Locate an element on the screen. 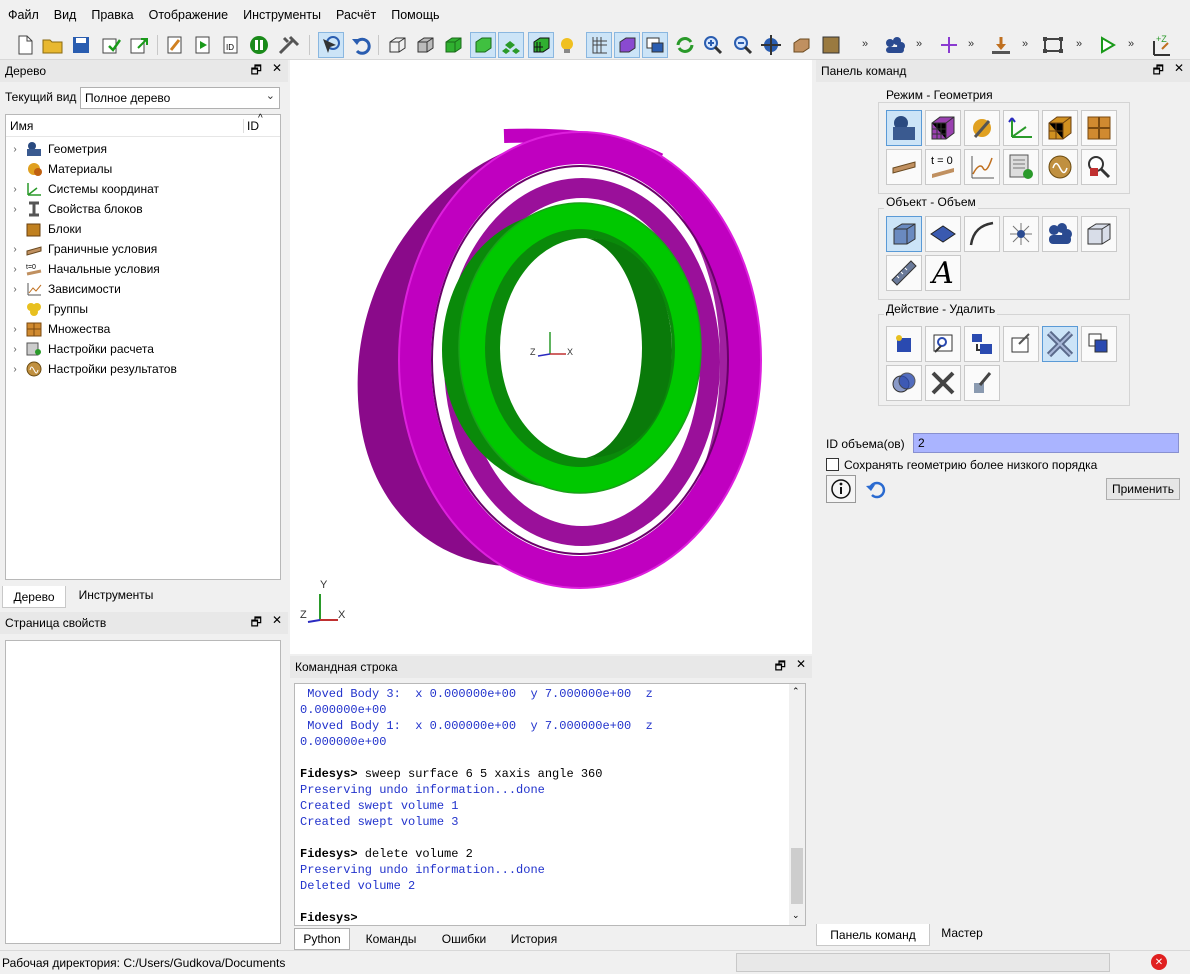 The image size is (1190, 974). tab-tools: Инструменты is located at coordinates (116, 595).